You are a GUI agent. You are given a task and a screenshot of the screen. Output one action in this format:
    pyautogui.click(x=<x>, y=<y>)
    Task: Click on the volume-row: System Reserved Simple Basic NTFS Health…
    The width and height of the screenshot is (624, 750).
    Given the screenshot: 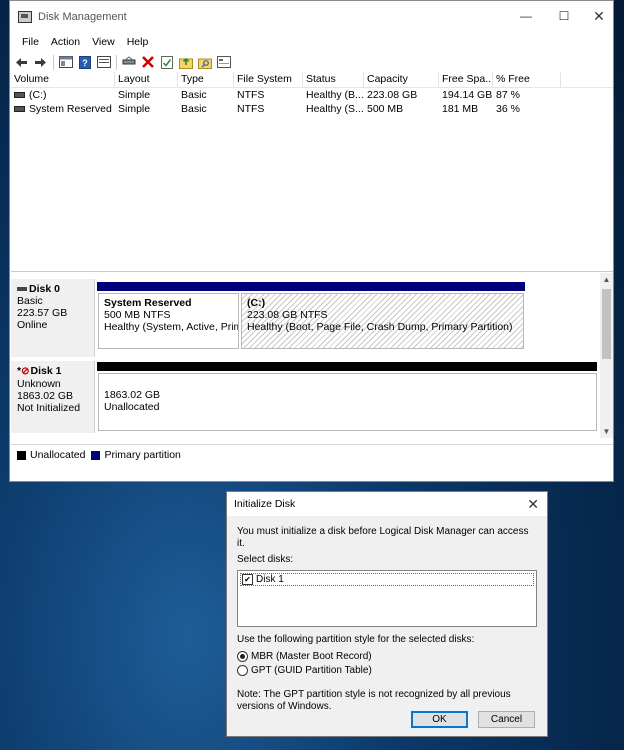 What is the action you would take?
    pyautogui.click(x=312, y=109)
    